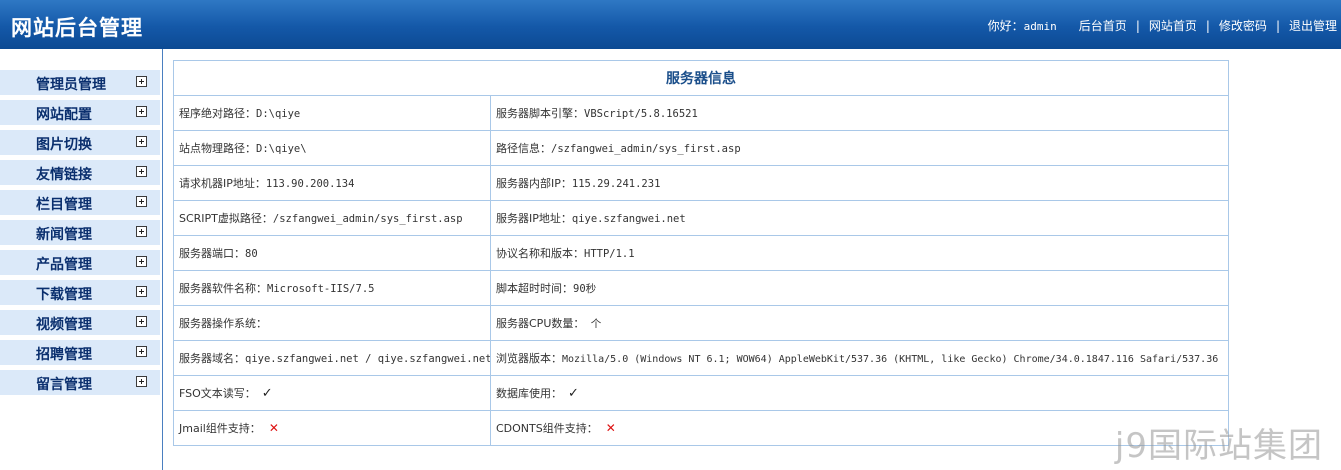 This screenshot has width=1341, height=470. I want to click on sidebar-item-news-management: 新闻管理, so click(80, 232).